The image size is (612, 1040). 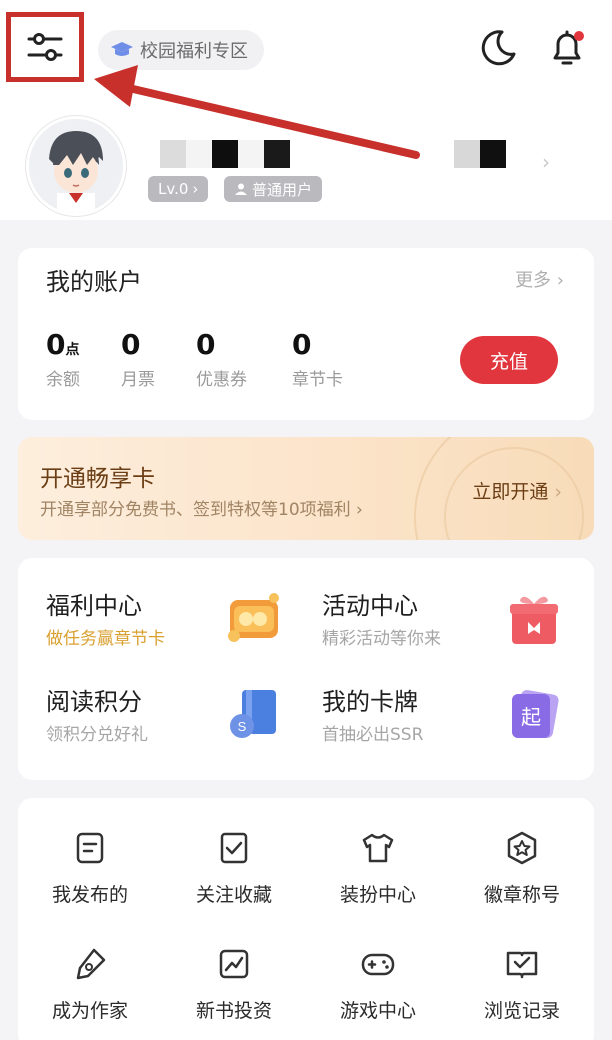 What do you see at coordinates (89, 895) in the screenshot?
I see `grid-label: 我发布的` at bounding box center [89, 895].